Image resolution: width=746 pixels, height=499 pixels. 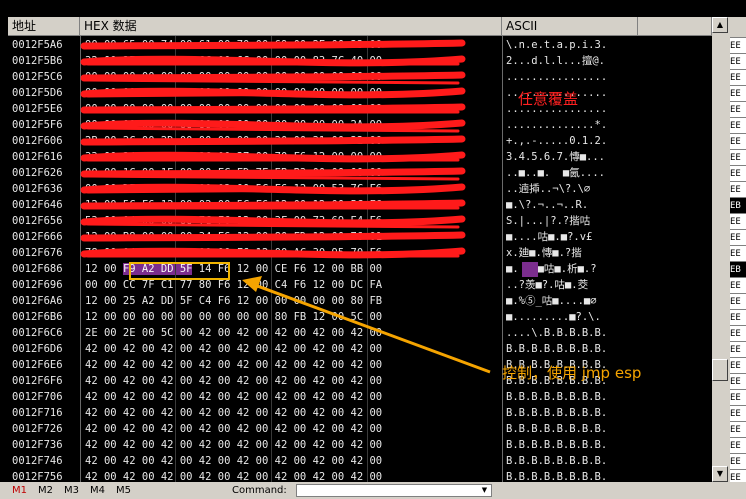 What do you see at coordinates (720, 249) in the screenshot?
I see `vertical-scrollbar: ▲ ▼` at bounding box center [720, 249].